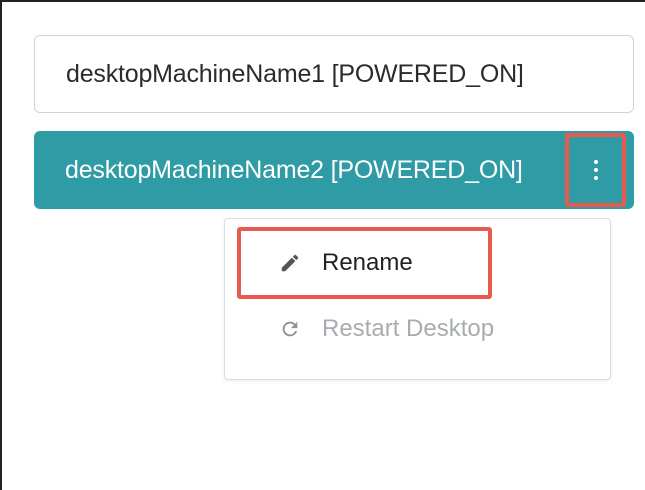  What do you see at coordinates (408, 328) in the screenshot?
I see `menu-item-label: Restart Desktop` at bounding box center [408, 328].